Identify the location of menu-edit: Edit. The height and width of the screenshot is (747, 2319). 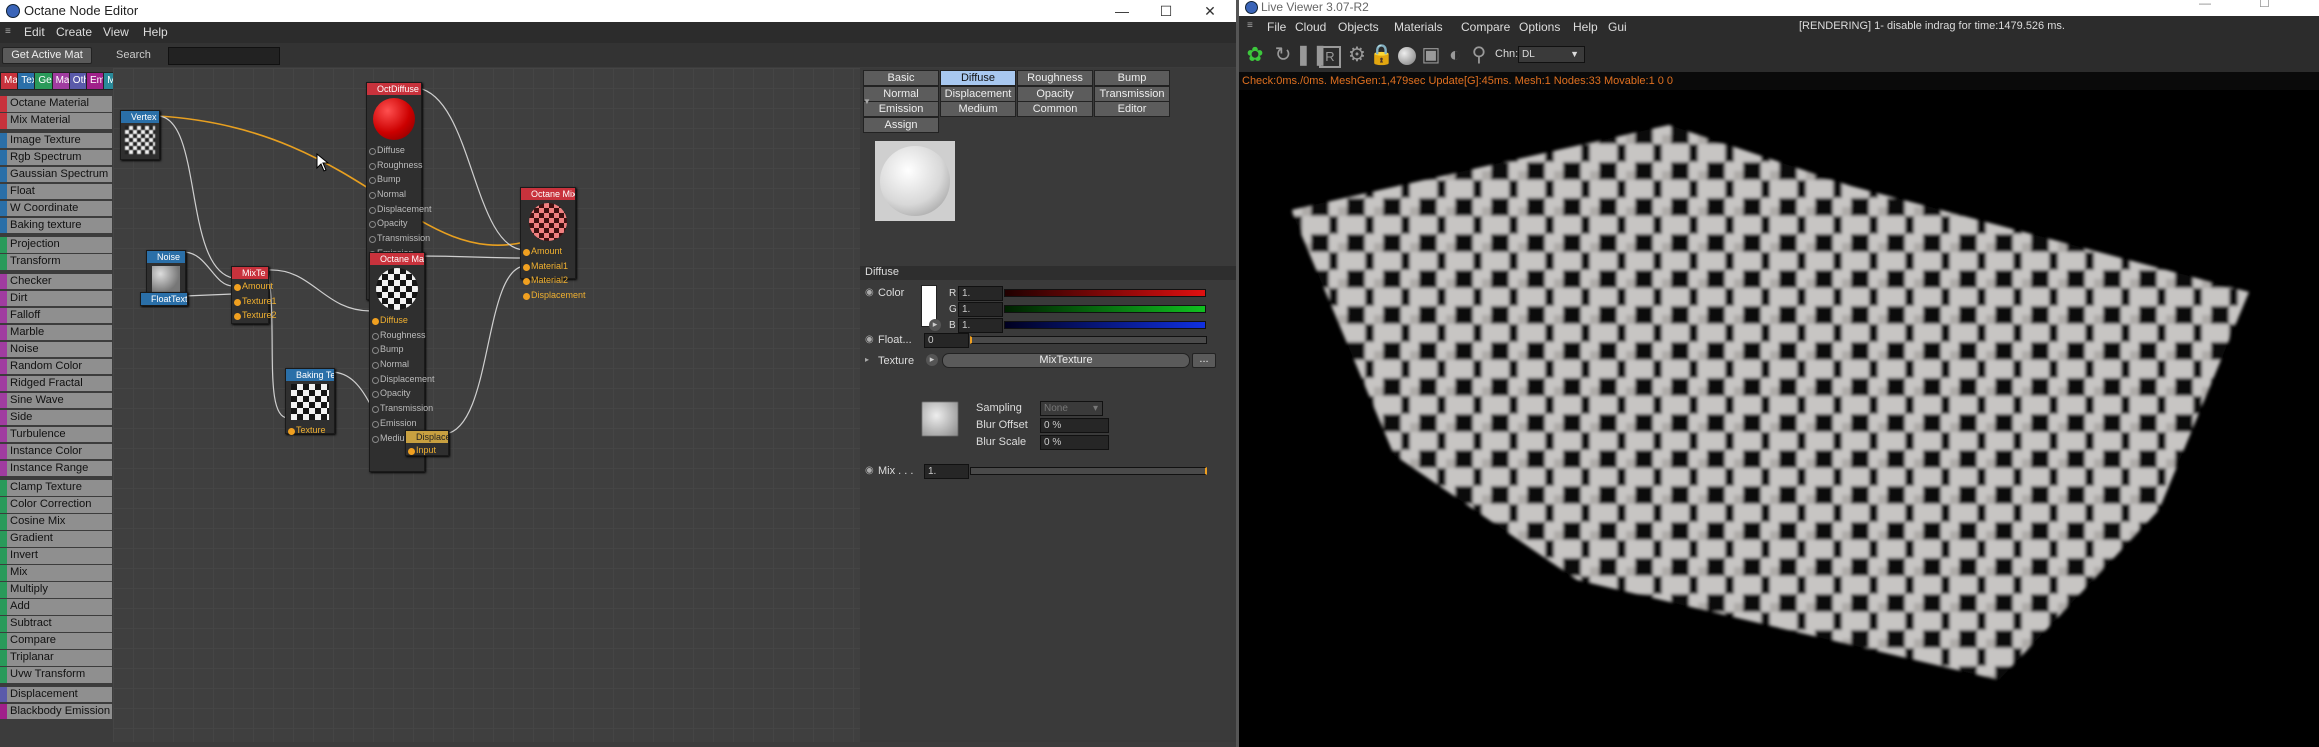
(34, 32).